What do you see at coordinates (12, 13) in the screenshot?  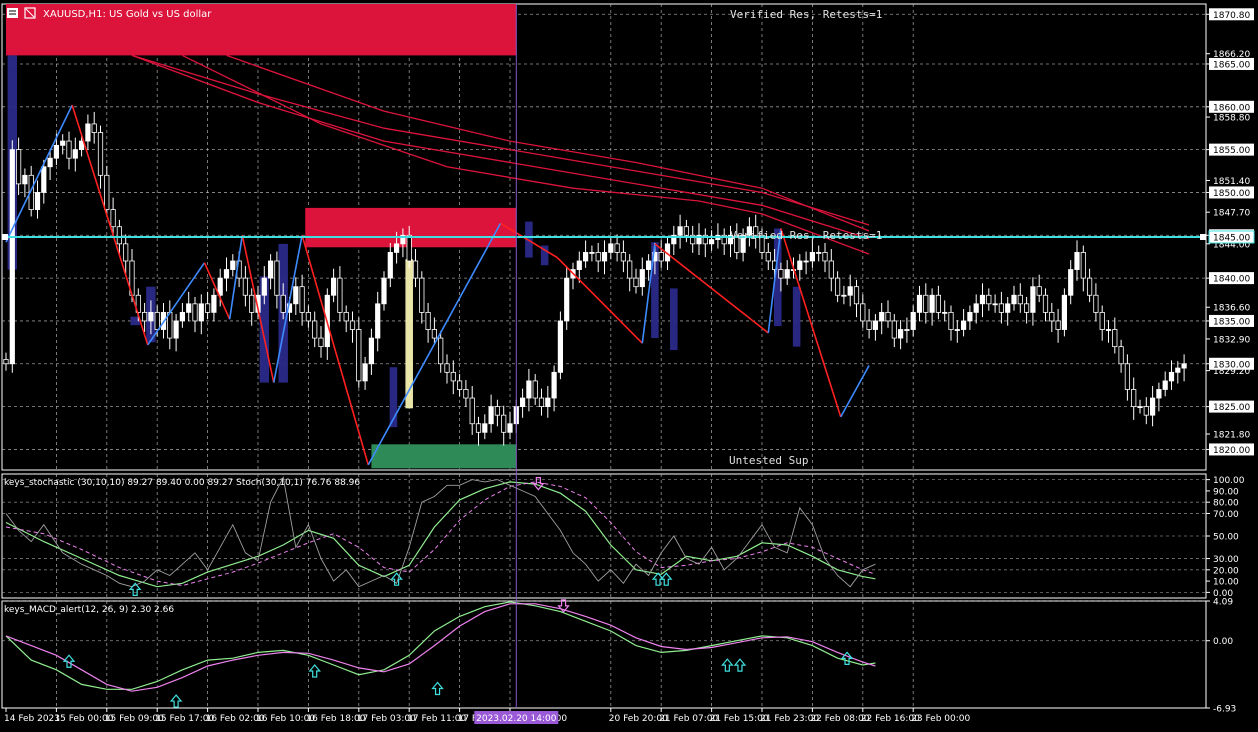 I see `chart-menu-icon` at bounding box center [12, 13].